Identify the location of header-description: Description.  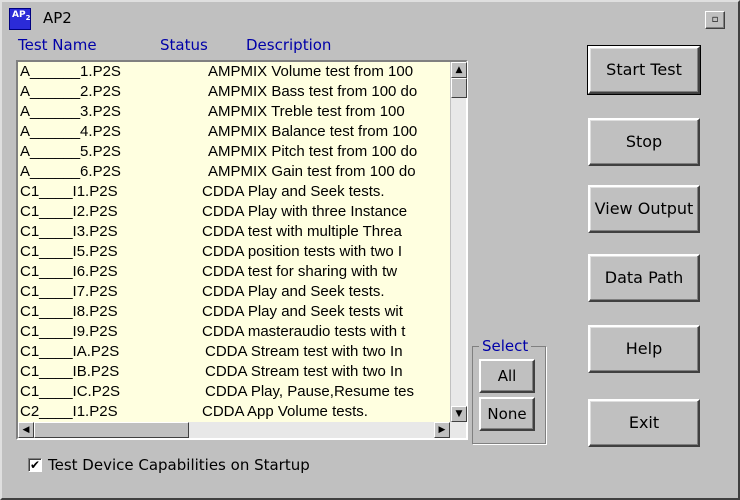
(289, 45).